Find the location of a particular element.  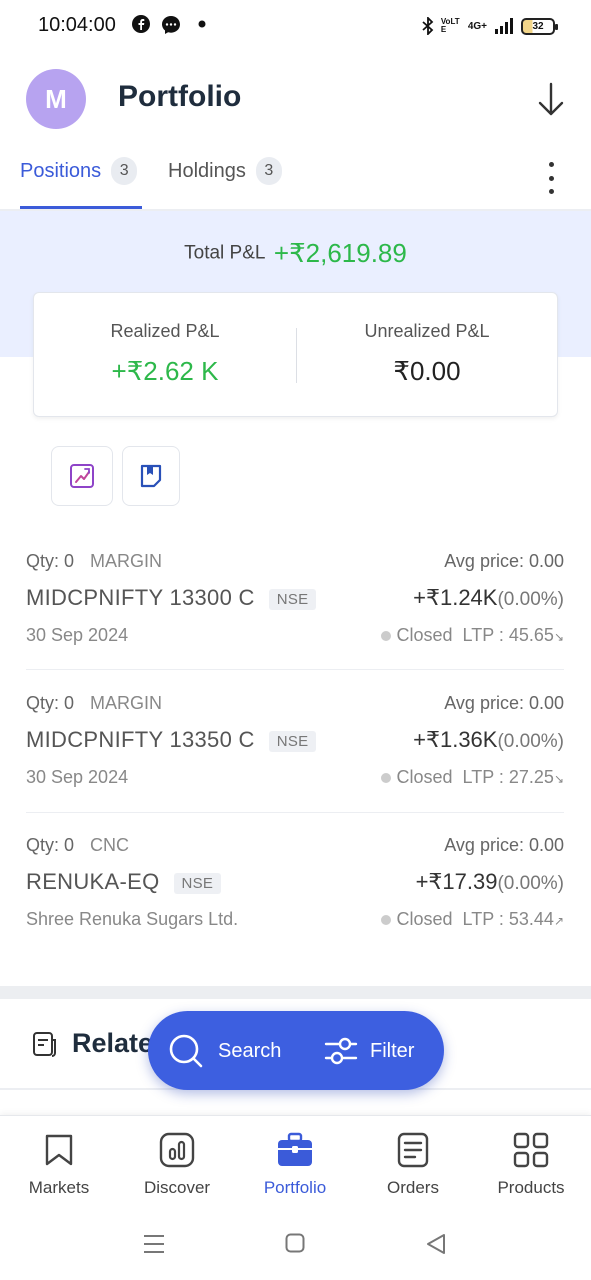

nav-products: Products is located at coordinates (531, 1165).